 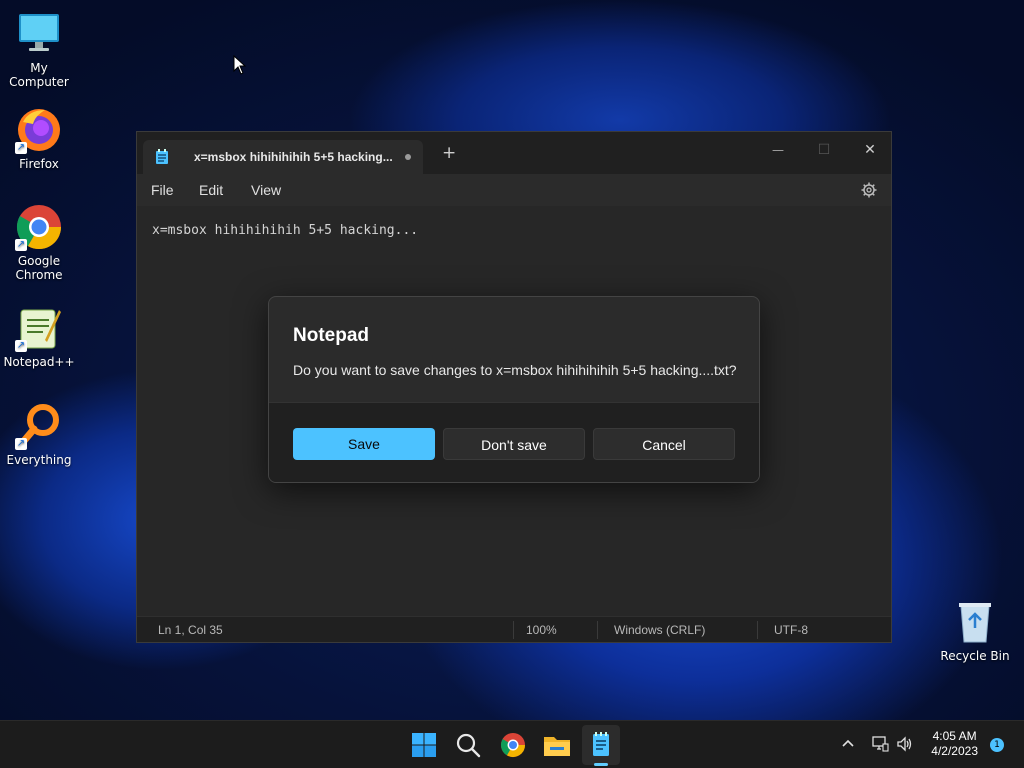 I want to click on menubar: File Edit View, so click(x=514, y=190).